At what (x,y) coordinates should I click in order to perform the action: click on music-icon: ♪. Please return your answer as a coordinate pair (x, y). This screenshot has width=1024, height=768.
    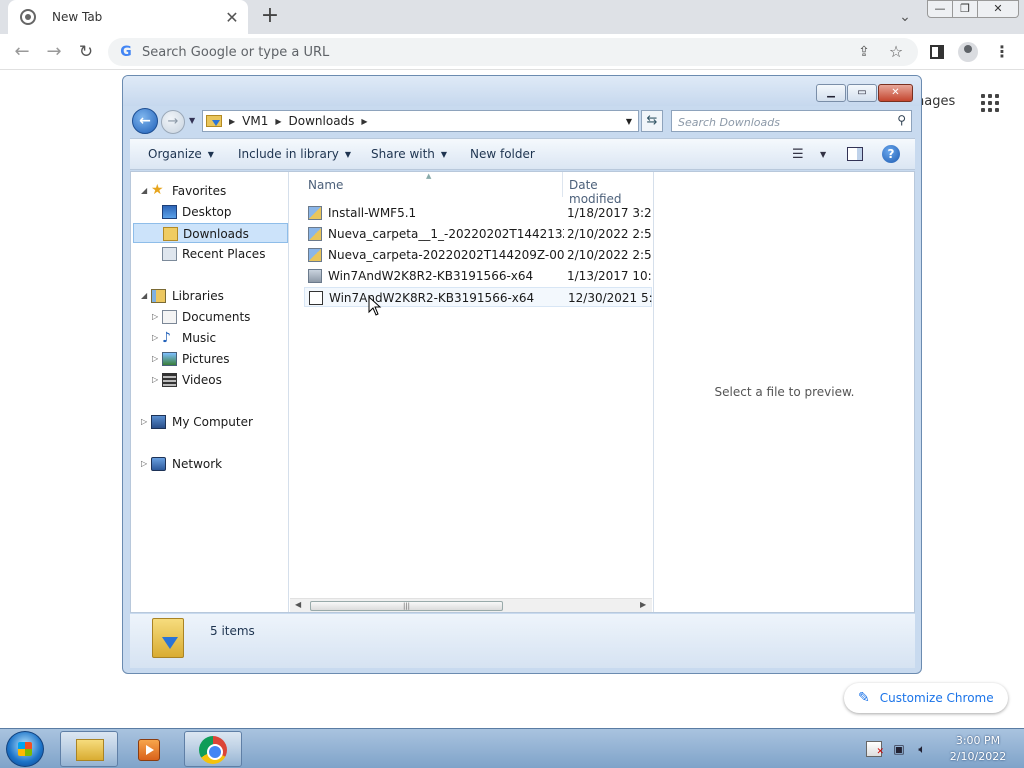
    Looking at the image, I should click on (166, 338).